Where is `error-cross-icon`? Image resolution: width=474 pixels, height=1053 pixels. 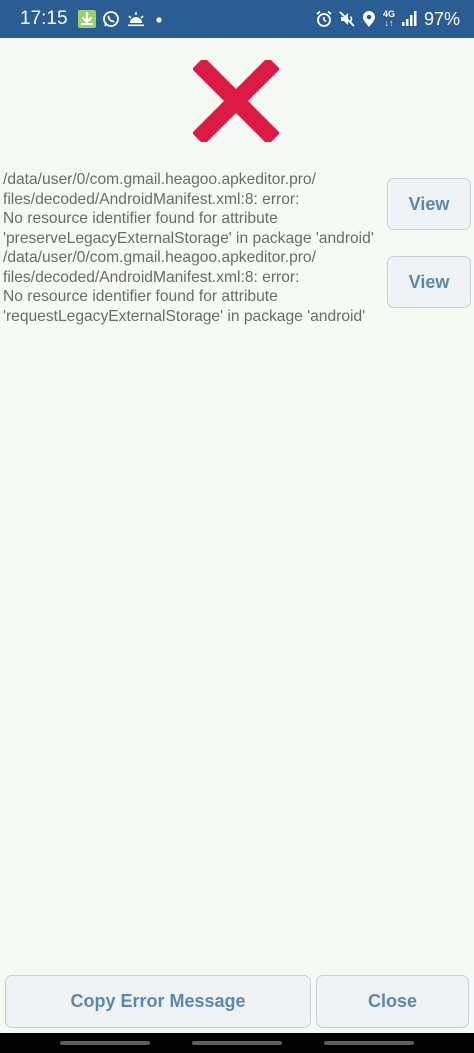 error-cross-icon is located at coordinates (236, 101).